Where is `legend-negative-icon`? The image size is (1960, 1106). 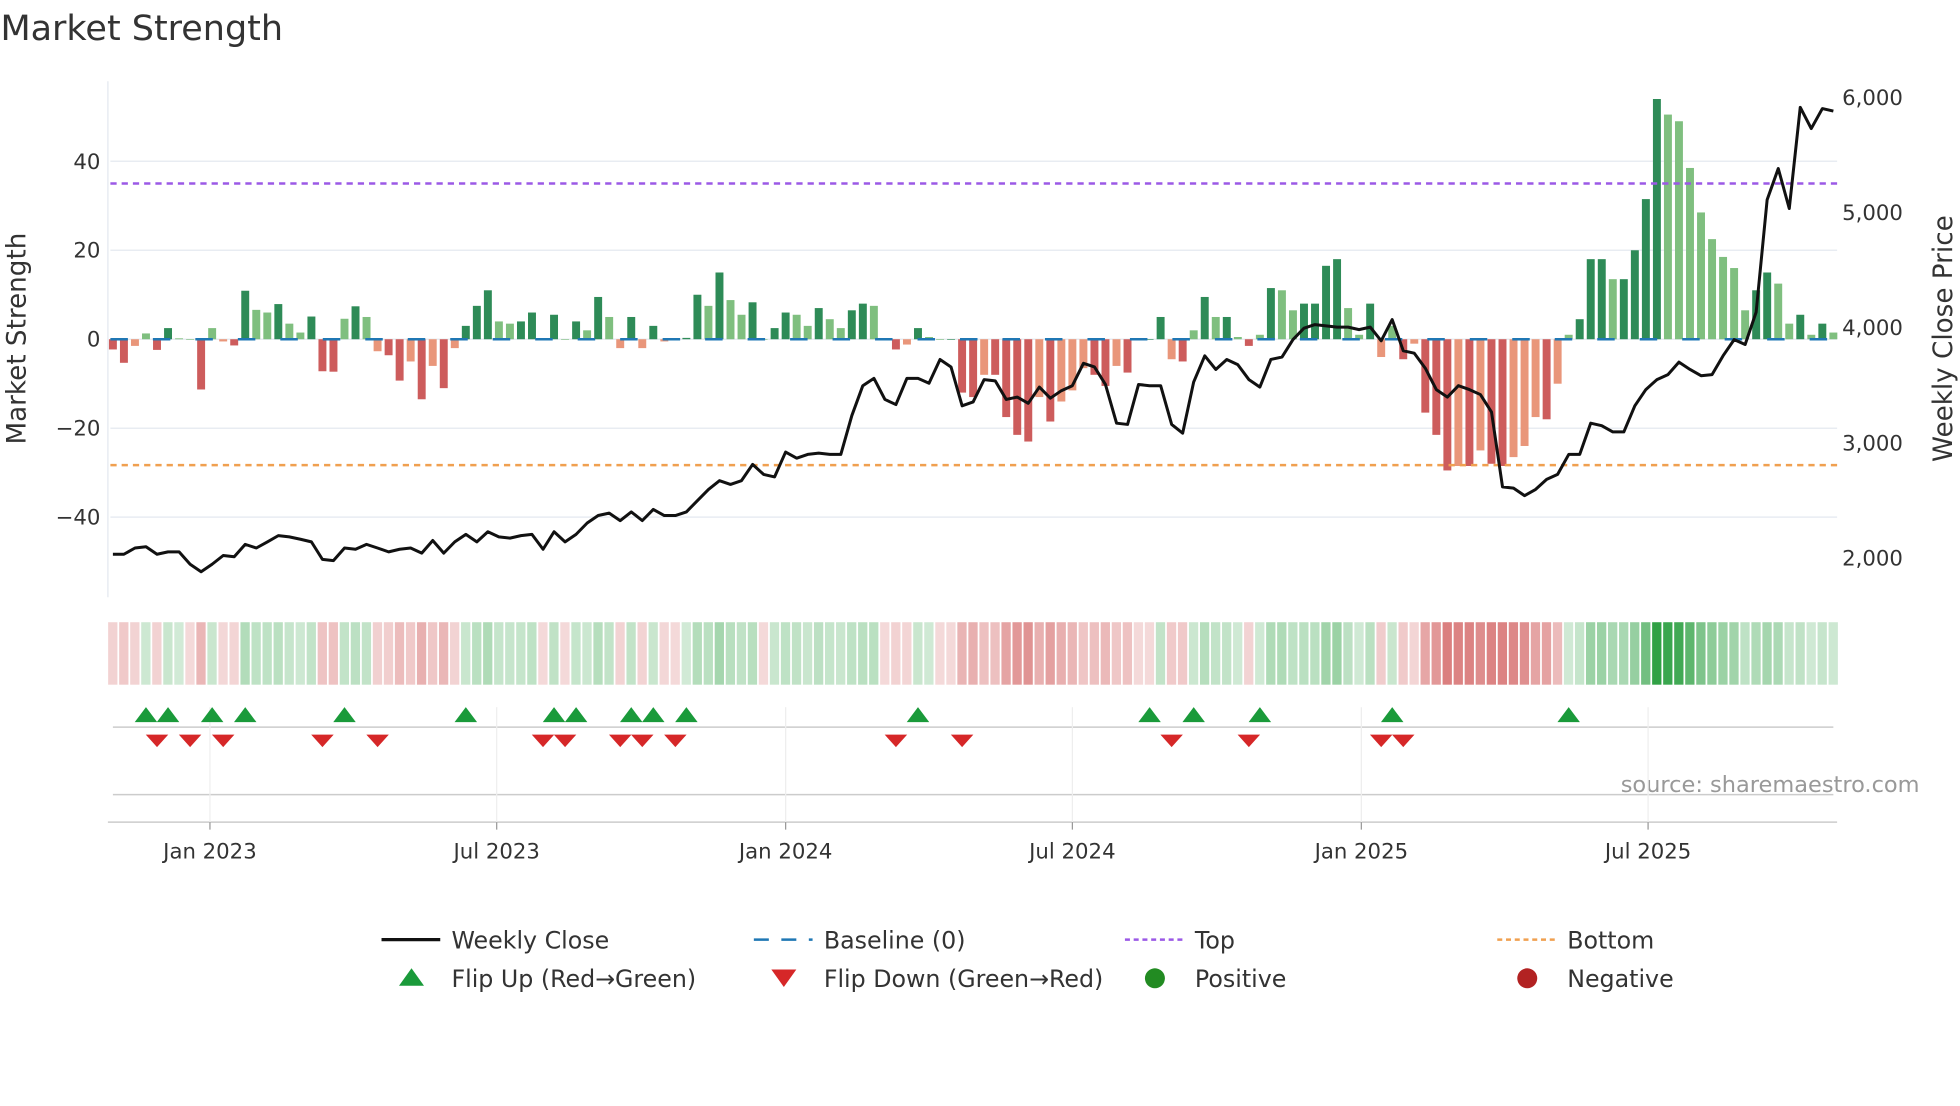
legend-negative-icon is located at coordinates (1527, 978).